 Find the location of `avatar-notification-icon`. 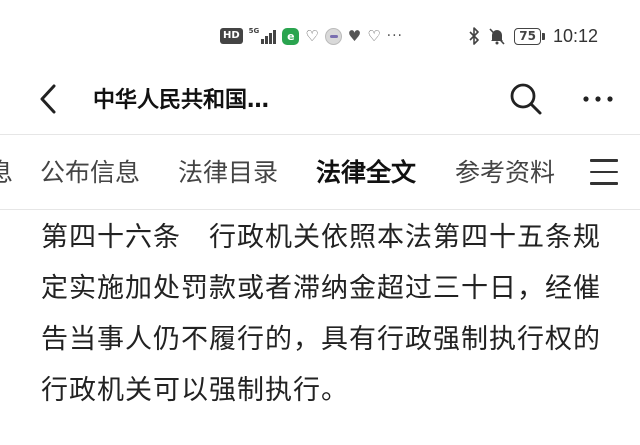

avatar-notification-icon is located at coordinates (333, 36).